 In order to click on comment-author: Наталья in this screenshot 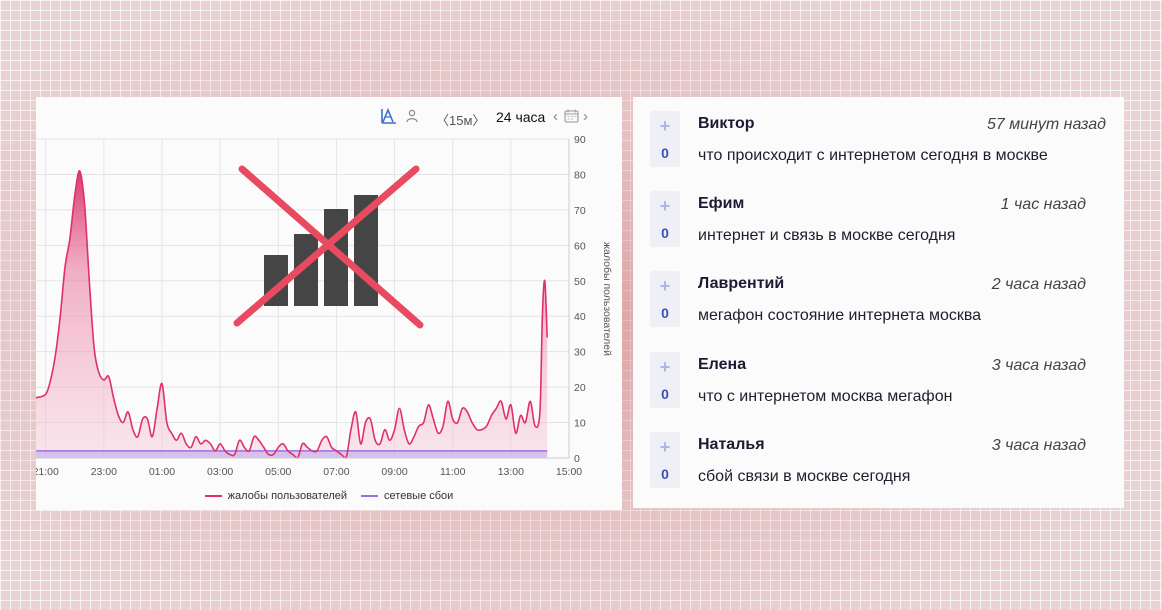, I will do `click(731, 444)`.